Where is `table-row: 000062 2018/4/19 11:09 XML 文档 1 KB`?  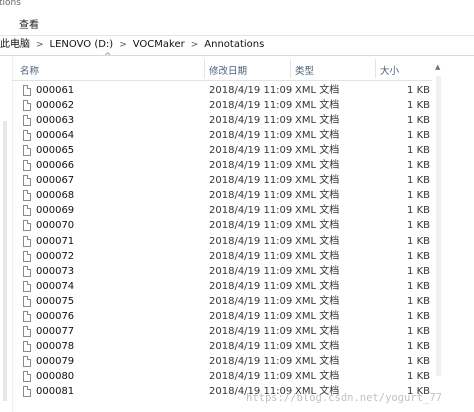
table-row: 000062 2018/4/19 11:09 XML 文档 1 KB is located at coordinates (222, 105).